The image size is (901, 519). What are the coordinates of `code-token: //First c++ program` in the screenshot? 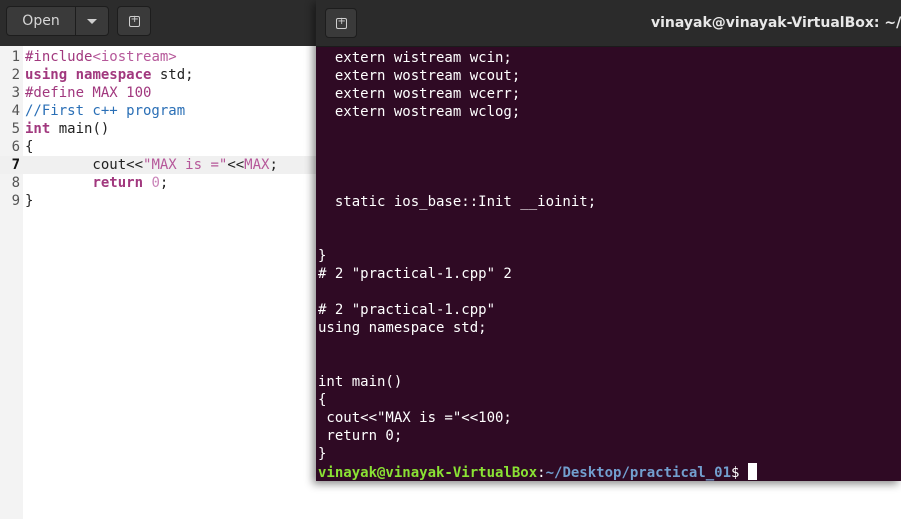 It's located at (105, 111).